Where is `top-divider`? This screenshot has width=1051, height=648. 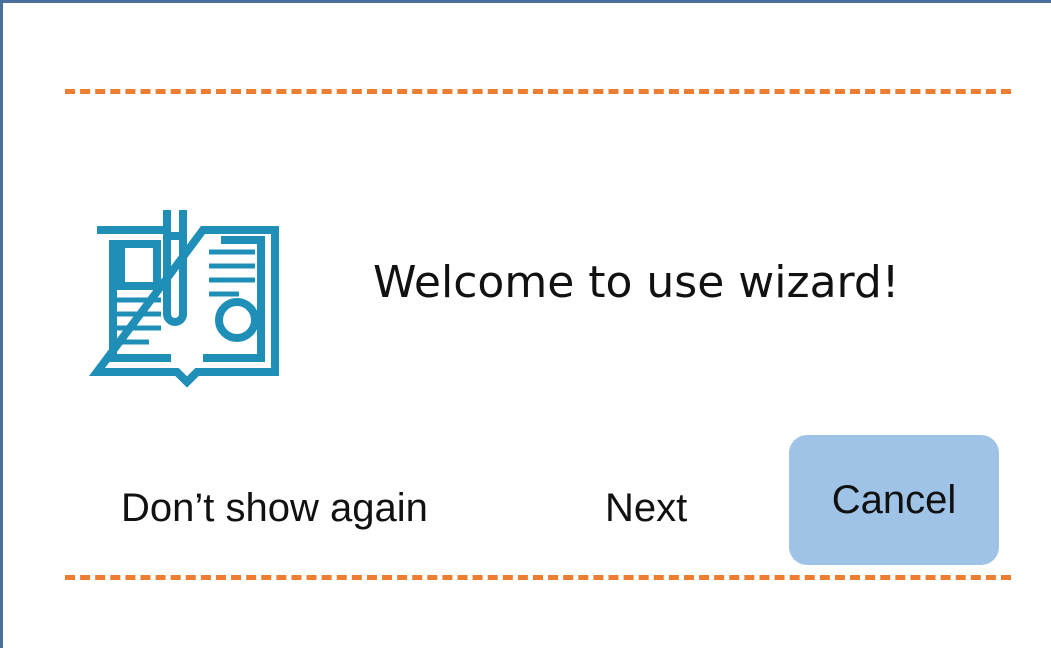 top-divider is located at coordinates (538, 91).